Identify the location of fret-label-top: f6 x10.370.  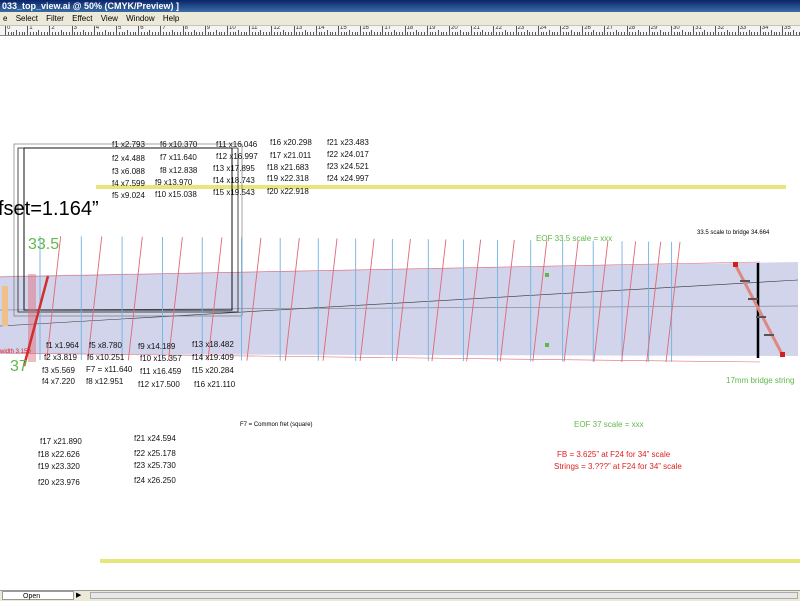
(179, 144).